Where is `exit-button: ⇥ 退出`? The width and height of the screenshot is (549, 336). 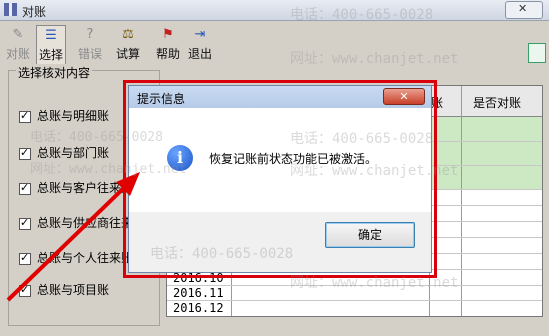
exit-button: ⇥ 退出 is located at coordinates (200, 44).